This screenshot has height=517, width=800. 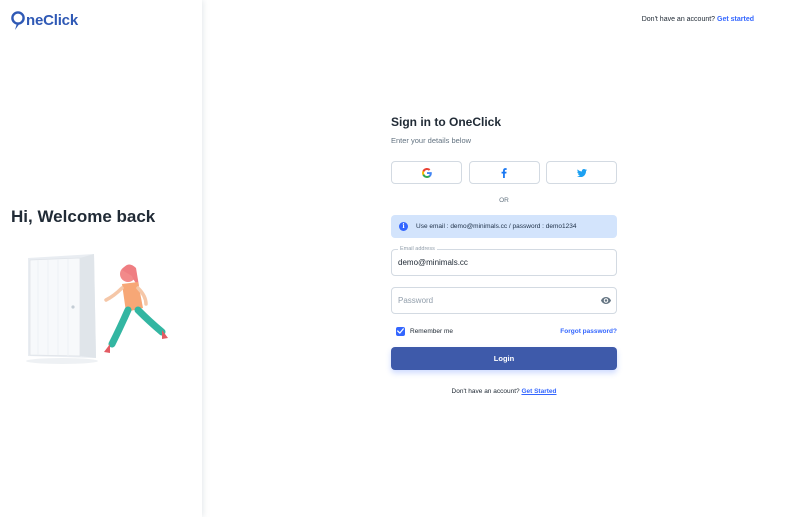 I want to click on or-divider: OR, so click(x=504, y=201).